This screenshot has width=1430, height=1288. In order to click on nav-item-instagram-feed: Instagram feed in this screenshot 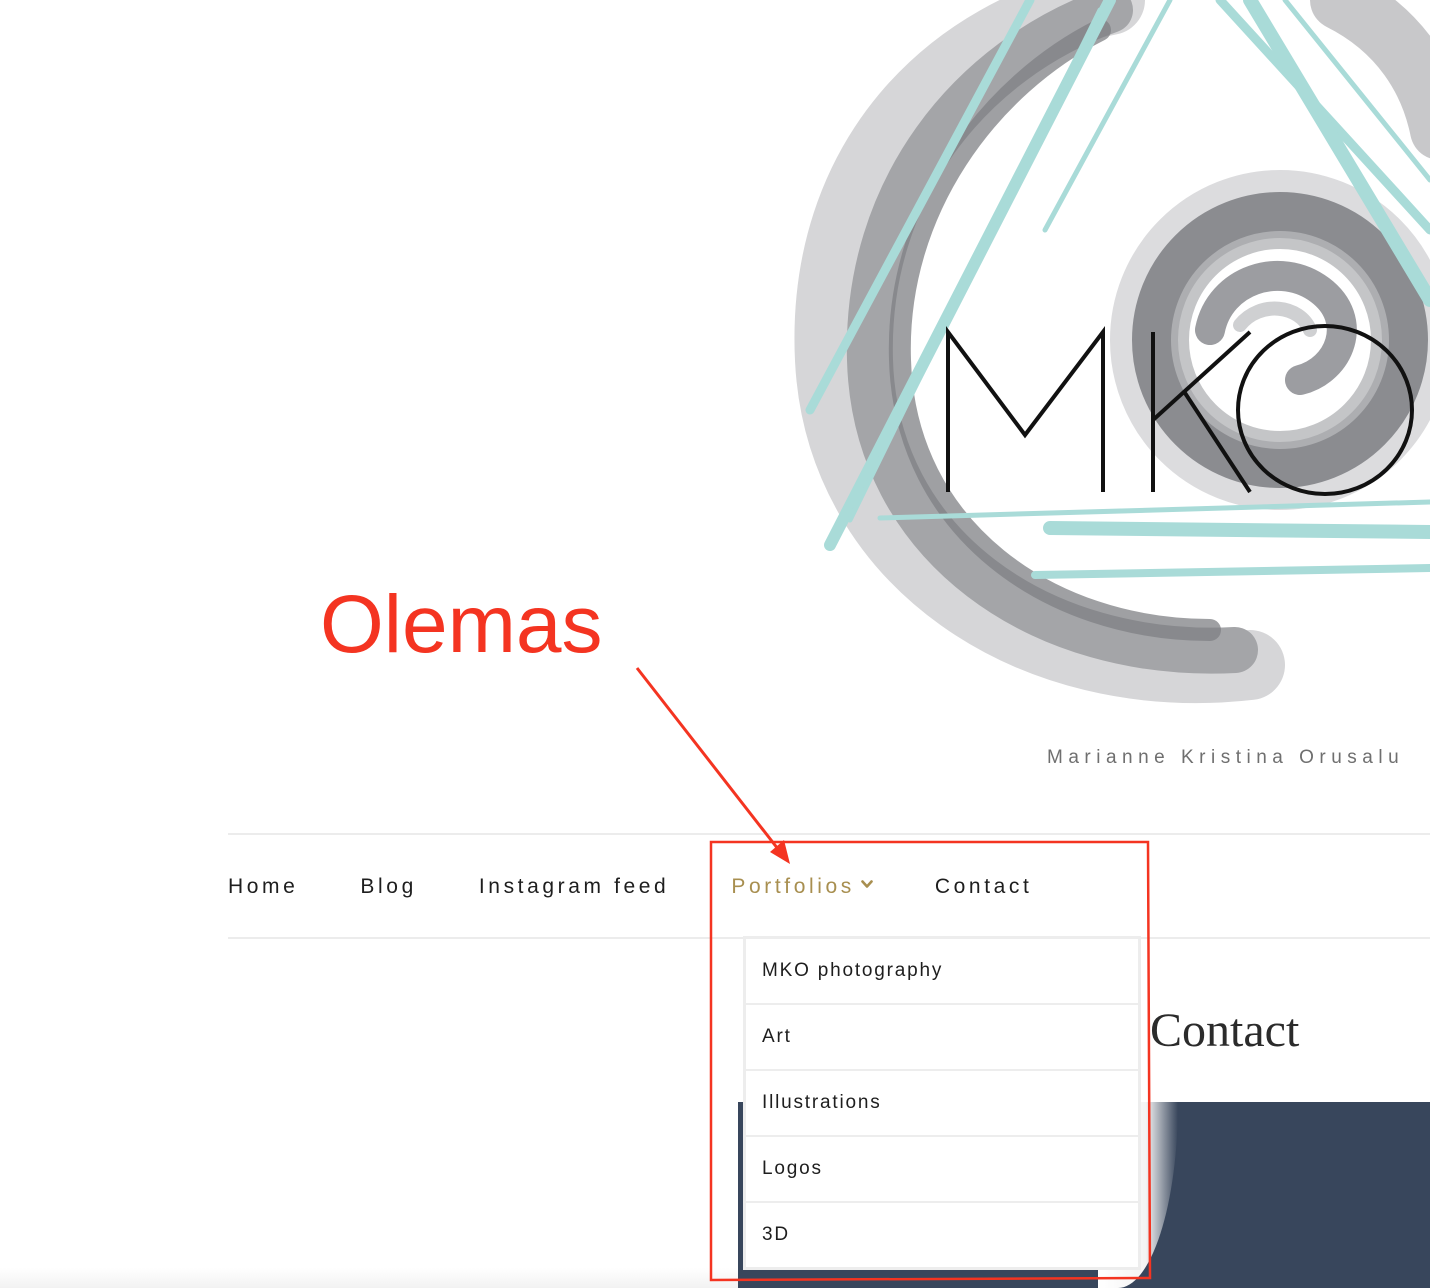, I will do `click(574, 887)`.